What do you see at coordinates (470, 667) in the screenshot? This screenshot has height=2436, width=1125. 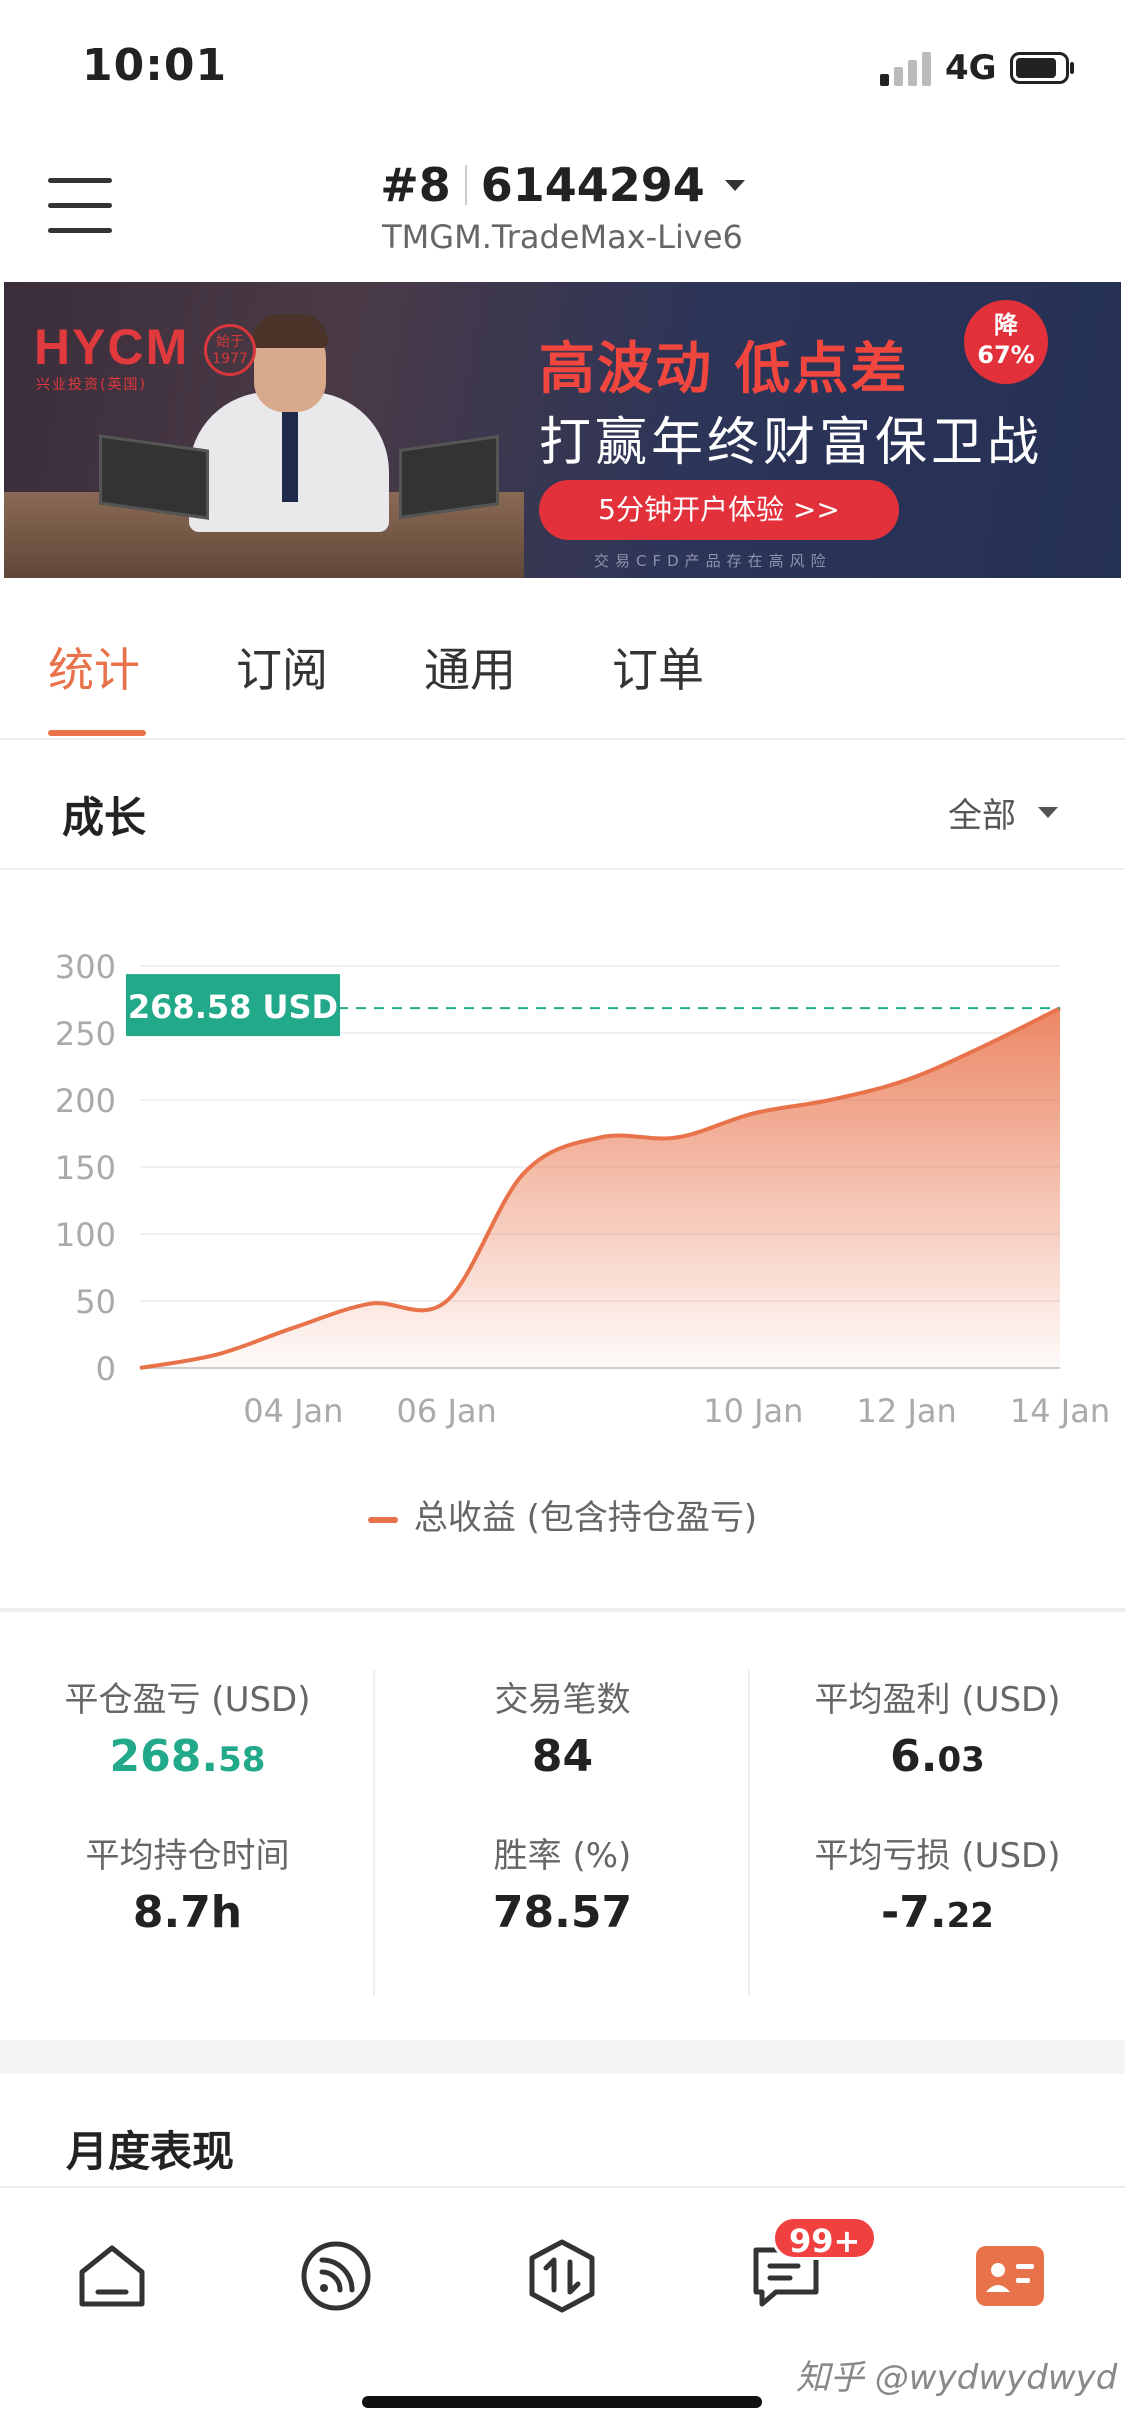 I see `tab-general: 通用` at bounding box center [470, 667].